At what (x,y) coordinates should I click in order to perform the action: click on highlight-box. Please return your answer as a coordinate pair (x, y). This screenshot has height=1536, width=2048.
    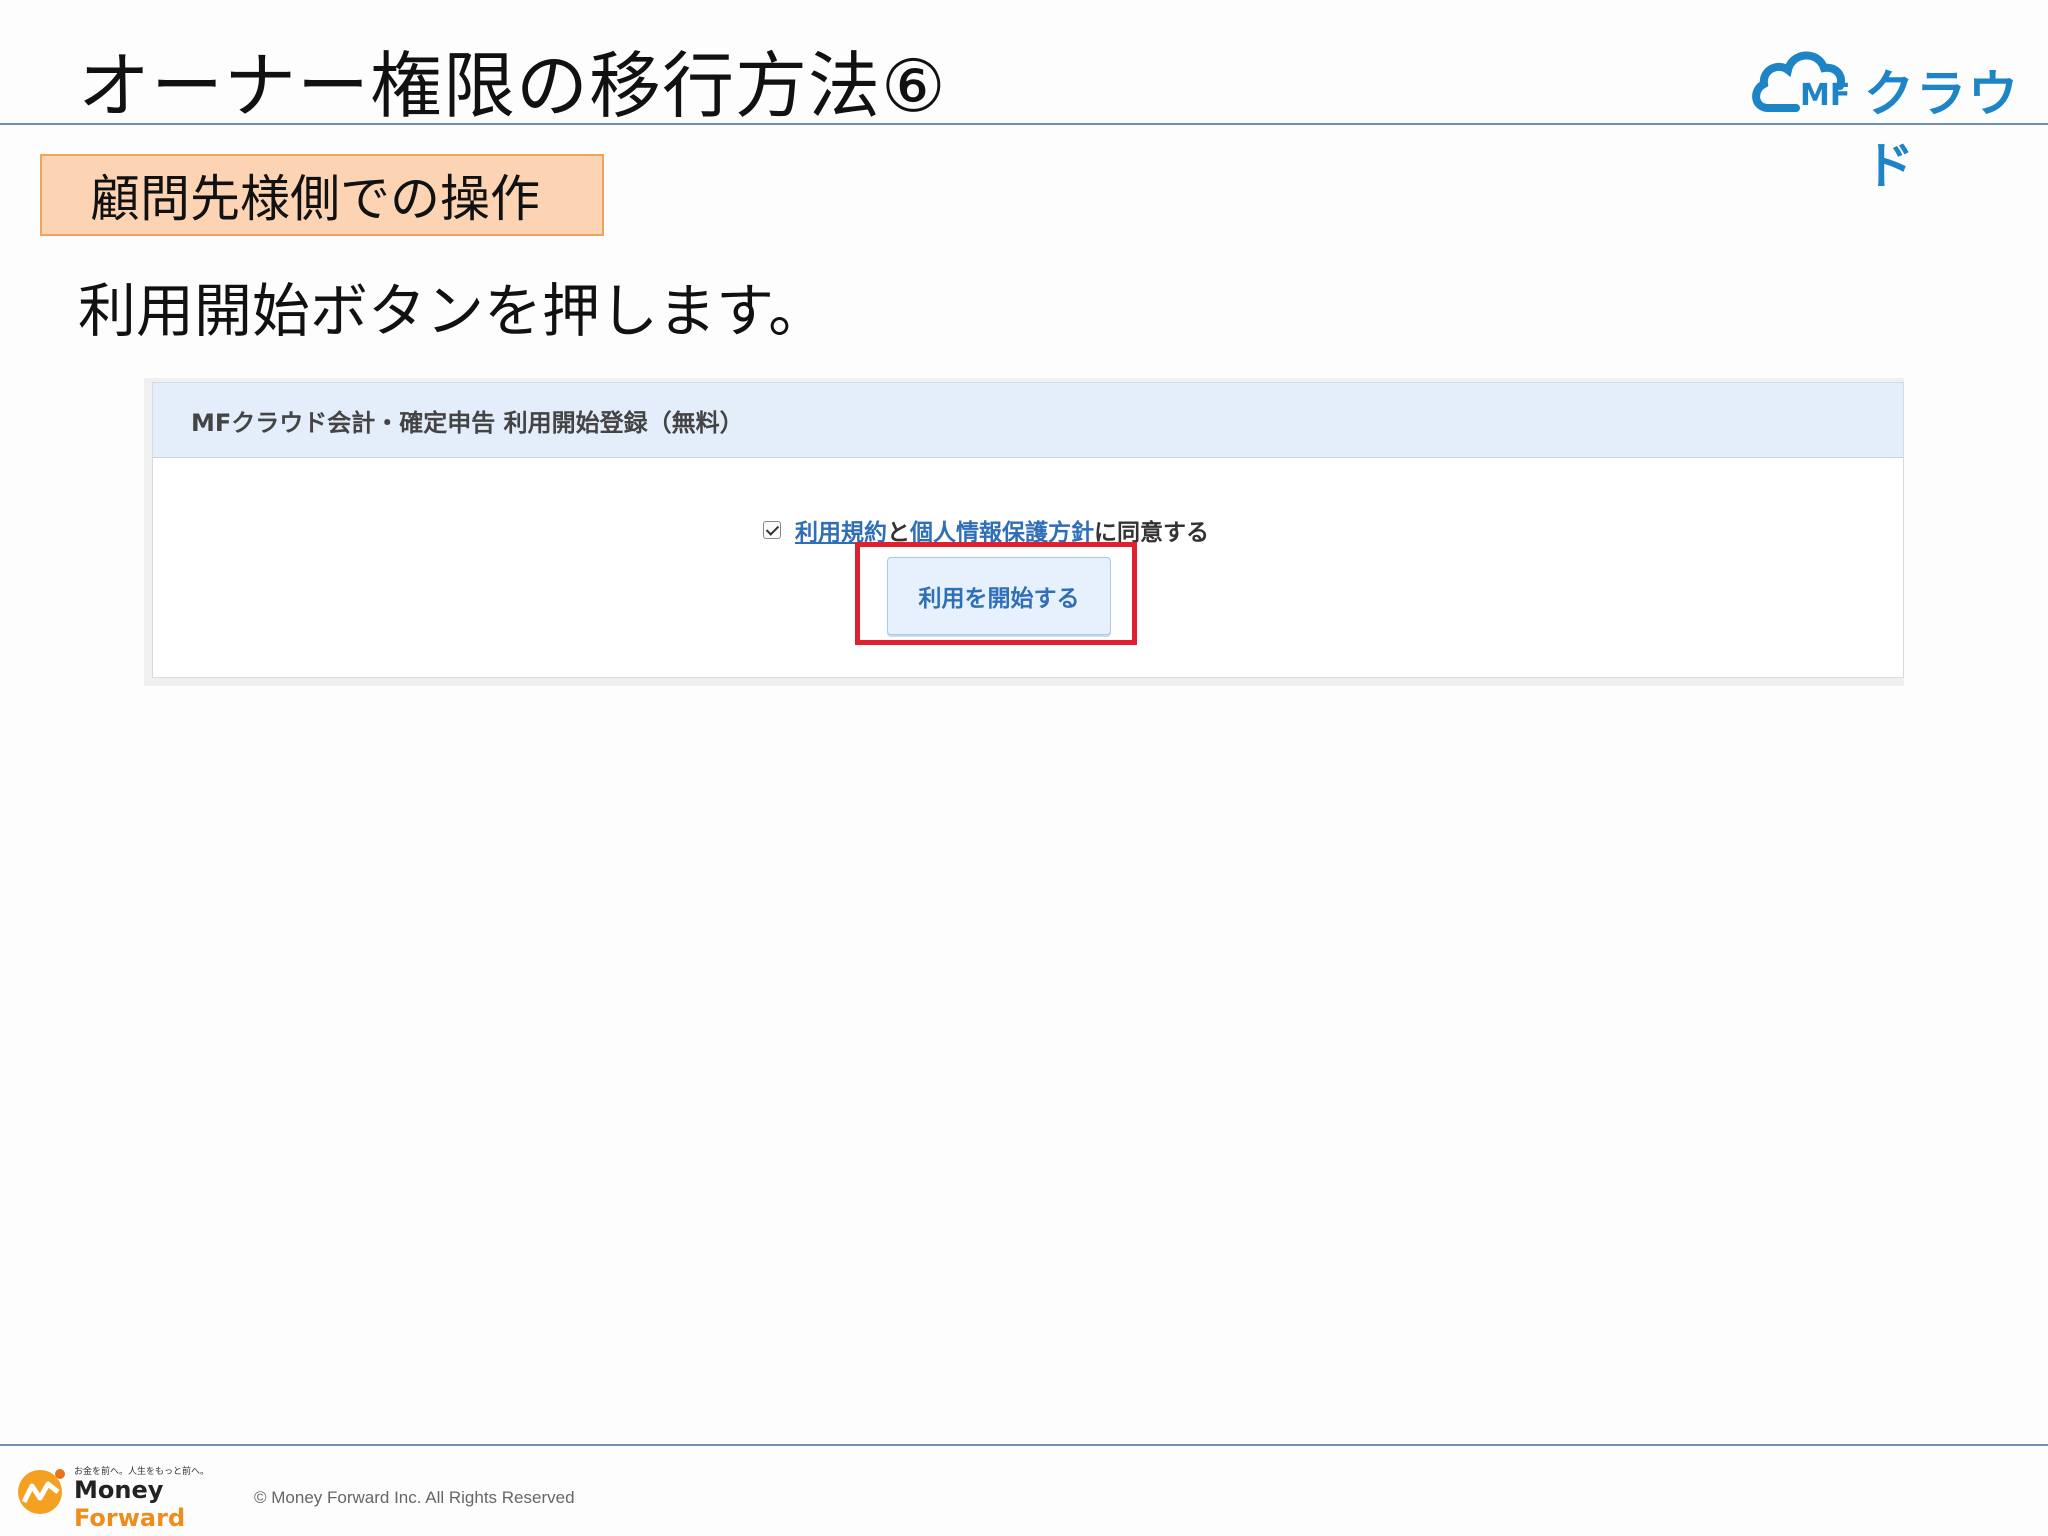
    Looking at the image, I should click on (996, 593).